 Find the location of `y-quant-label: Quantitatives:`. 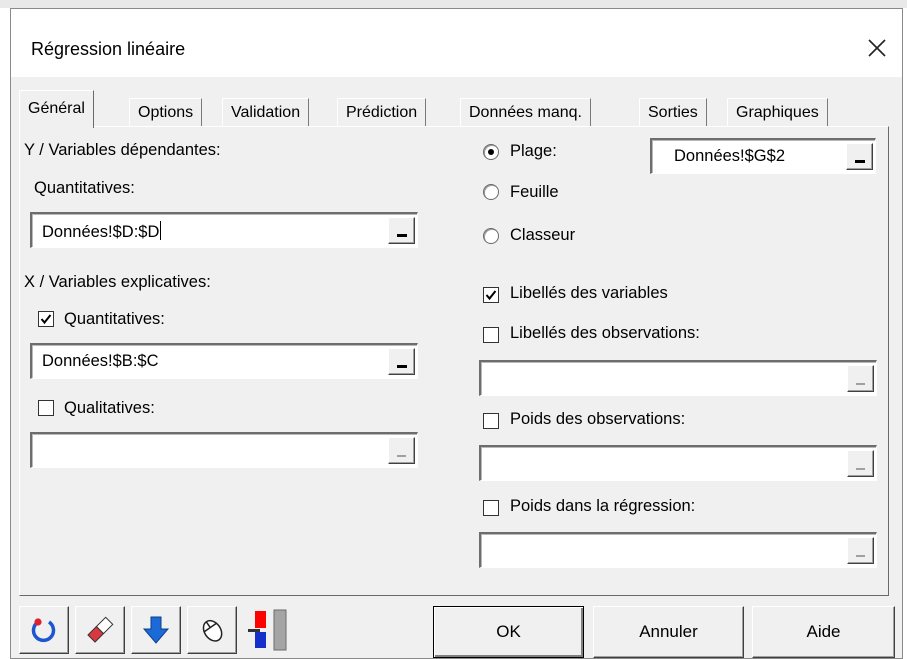

y-quant-label: Quantitatives: is located at coordinates (84, 188).